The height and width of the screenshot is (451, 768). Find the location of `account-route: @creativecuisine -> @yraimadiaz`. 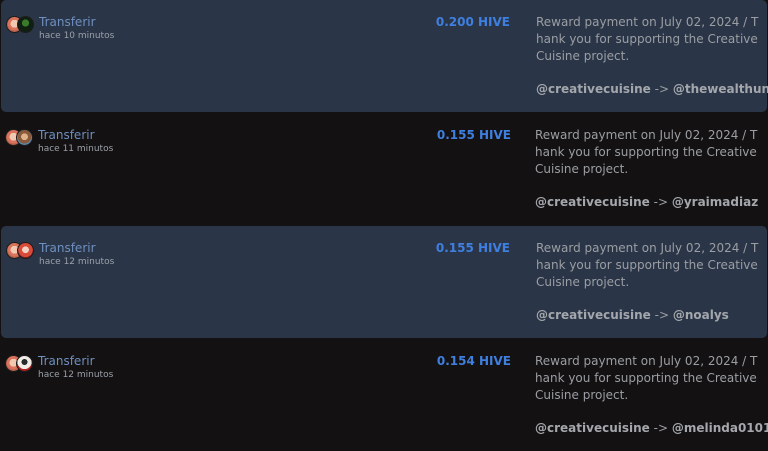

account-route: @creativecuisine -> @yraimadiaz is located at coordinates (646, 202).